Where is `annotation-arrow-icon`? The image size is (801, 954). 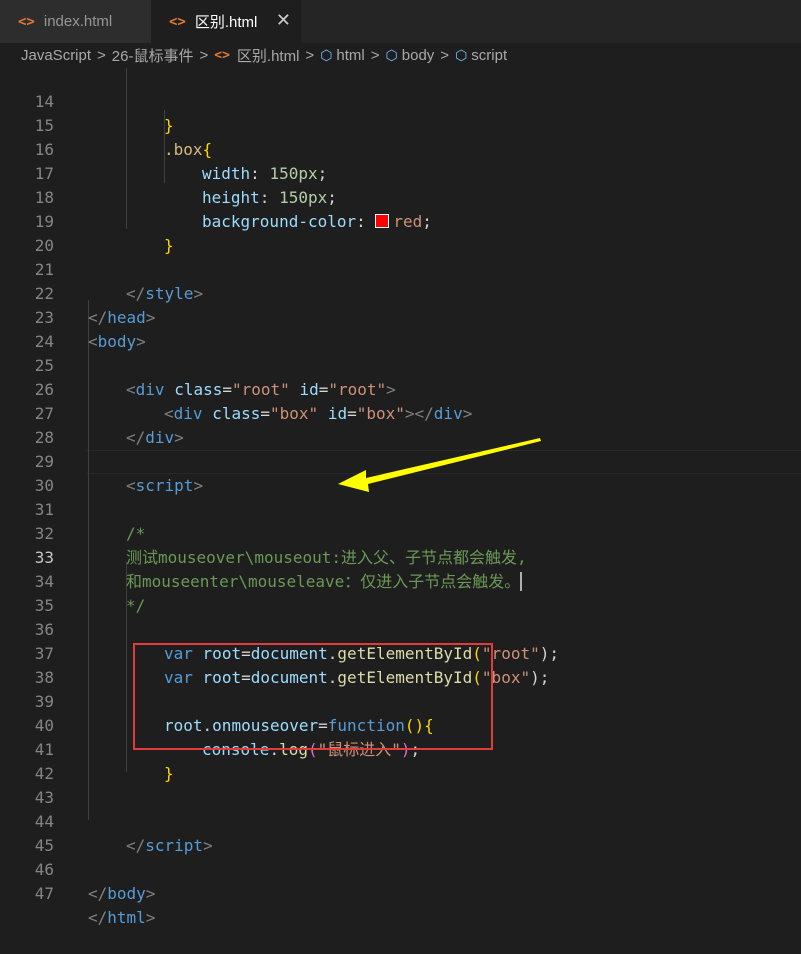
annotation-arrow-icon is located at coordinates (439, 465).